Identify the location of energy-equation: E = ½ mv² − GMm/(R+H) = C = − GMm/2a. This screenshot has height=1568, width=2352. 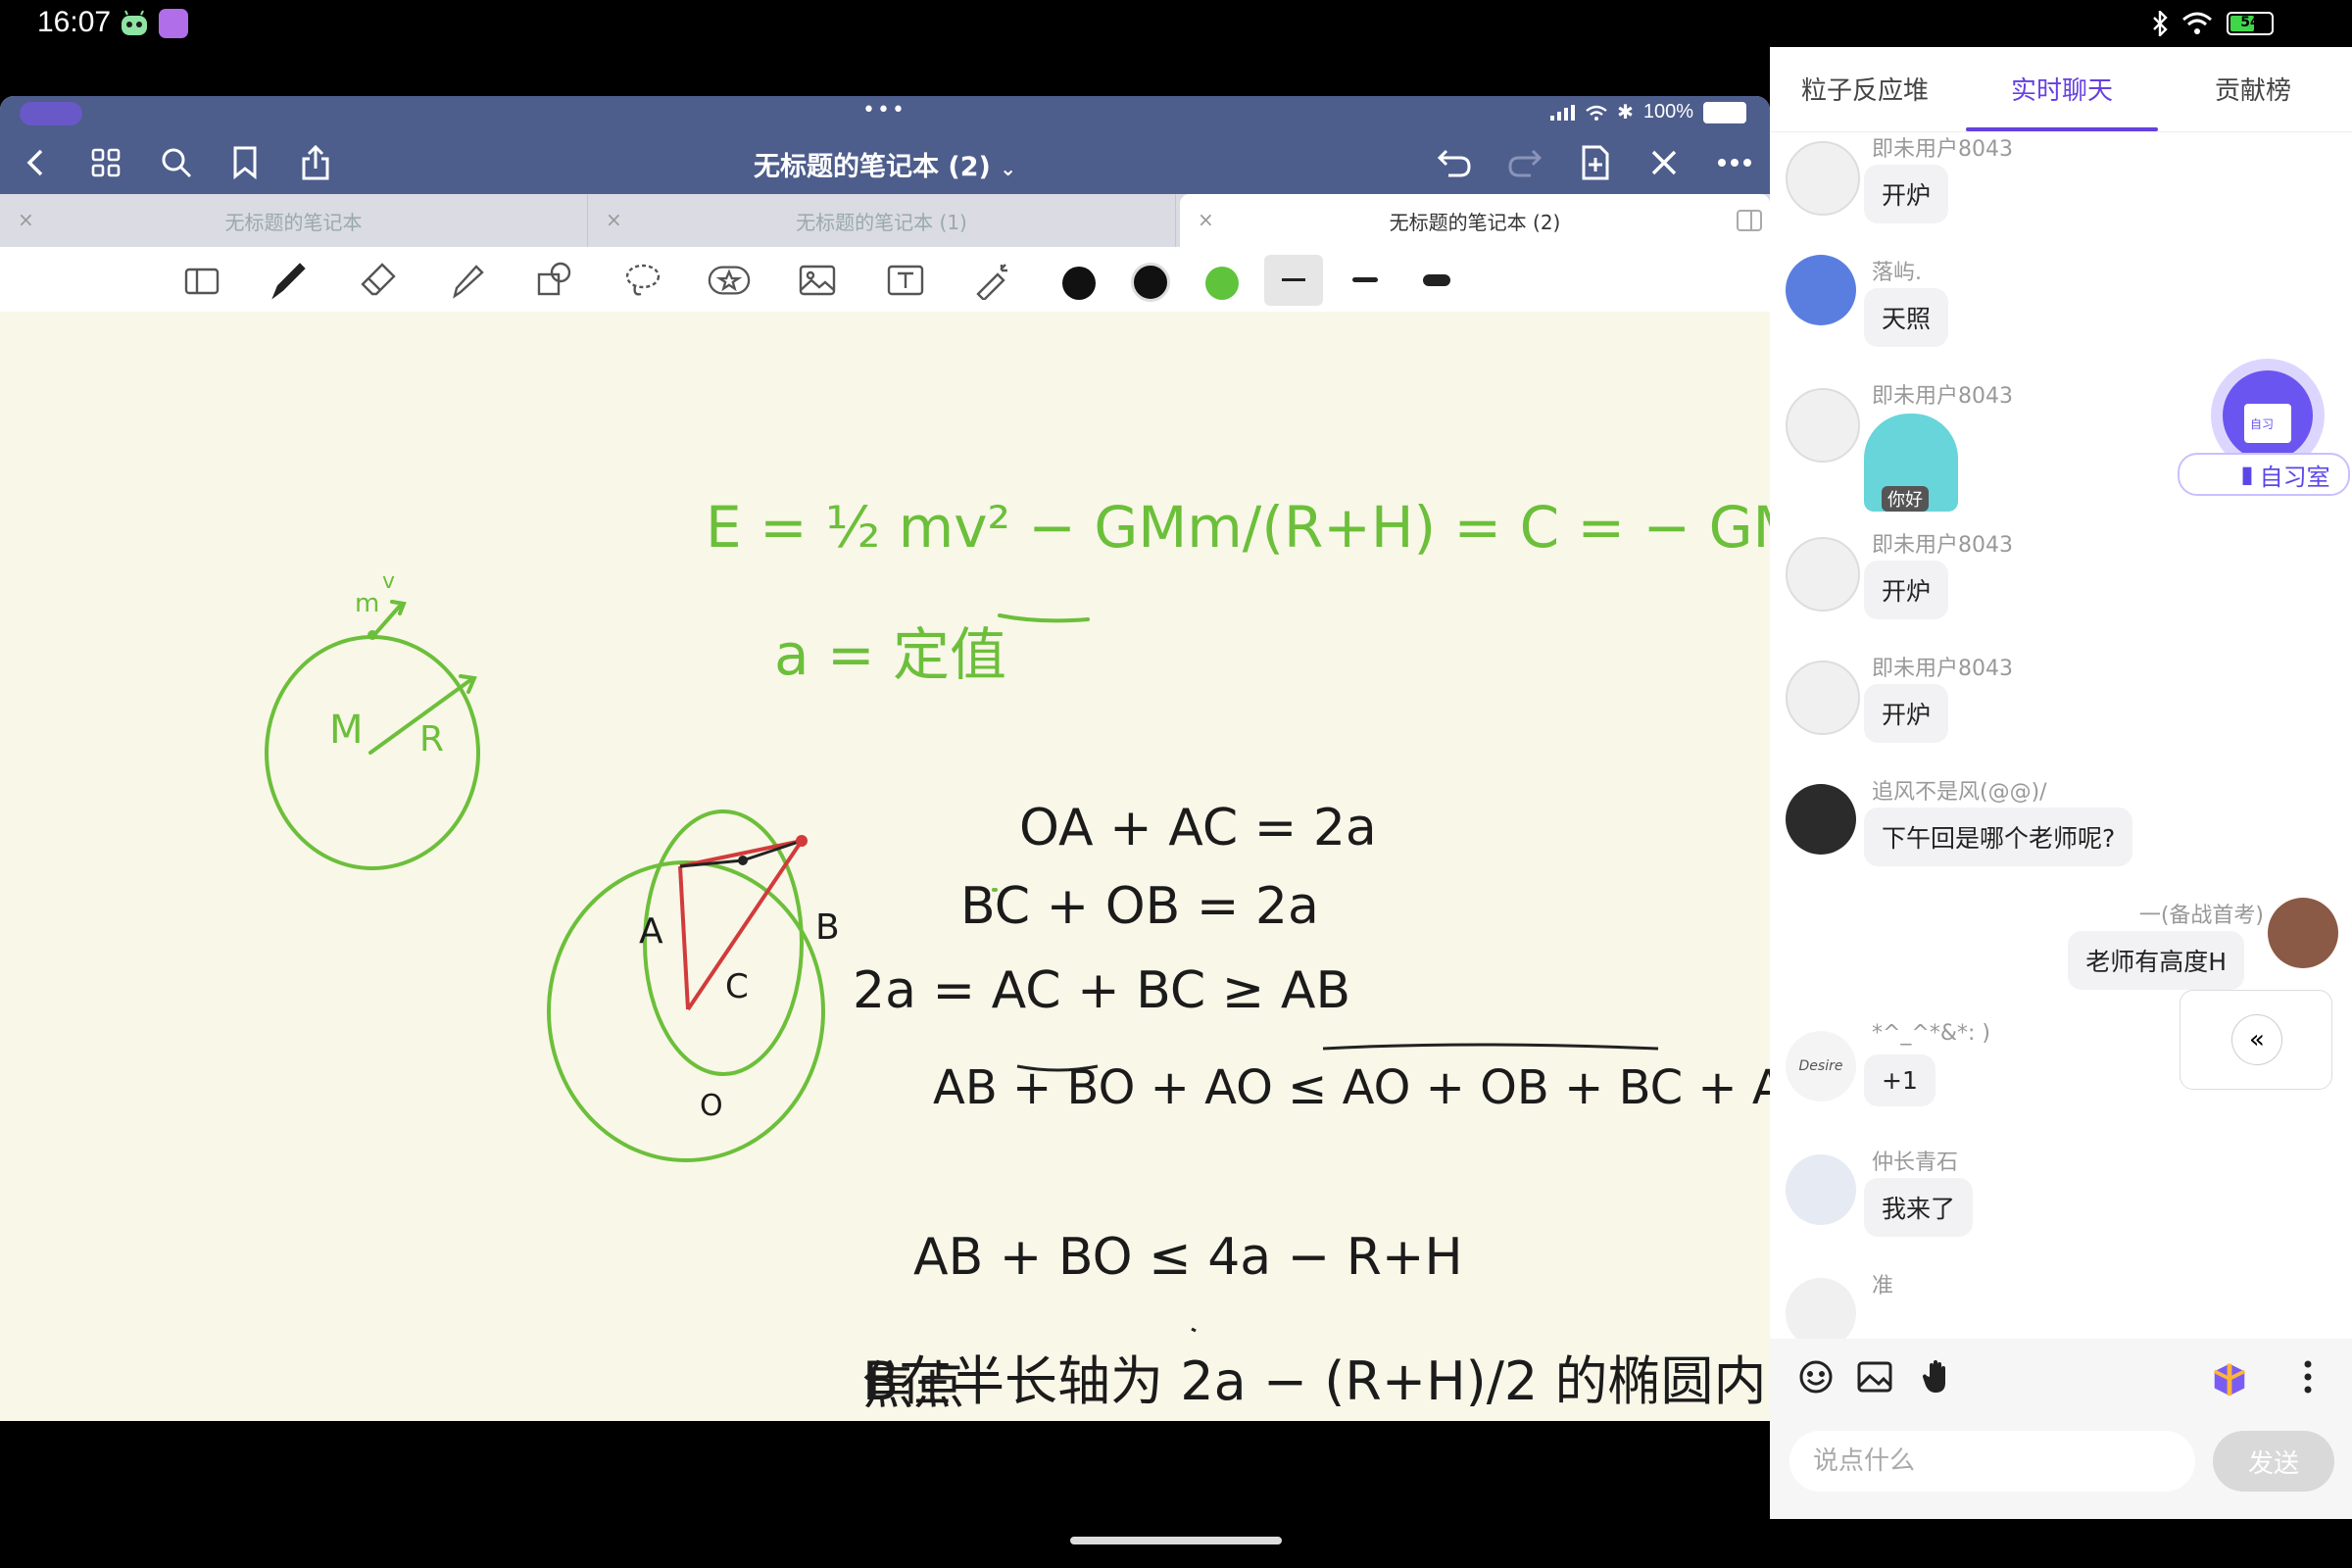
(1238, 527).